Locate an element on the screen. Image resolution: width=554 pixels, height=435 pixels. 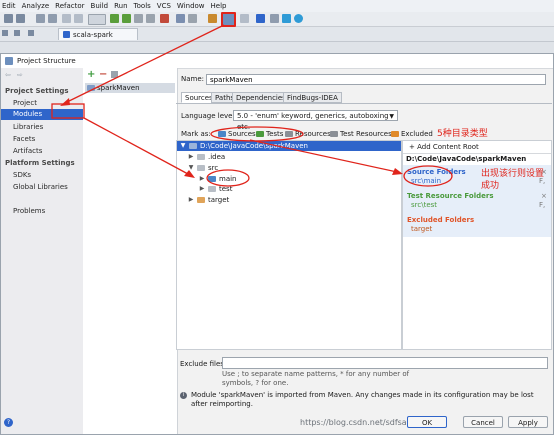
mark-as-ellipse is located at coordinates (257, 134).